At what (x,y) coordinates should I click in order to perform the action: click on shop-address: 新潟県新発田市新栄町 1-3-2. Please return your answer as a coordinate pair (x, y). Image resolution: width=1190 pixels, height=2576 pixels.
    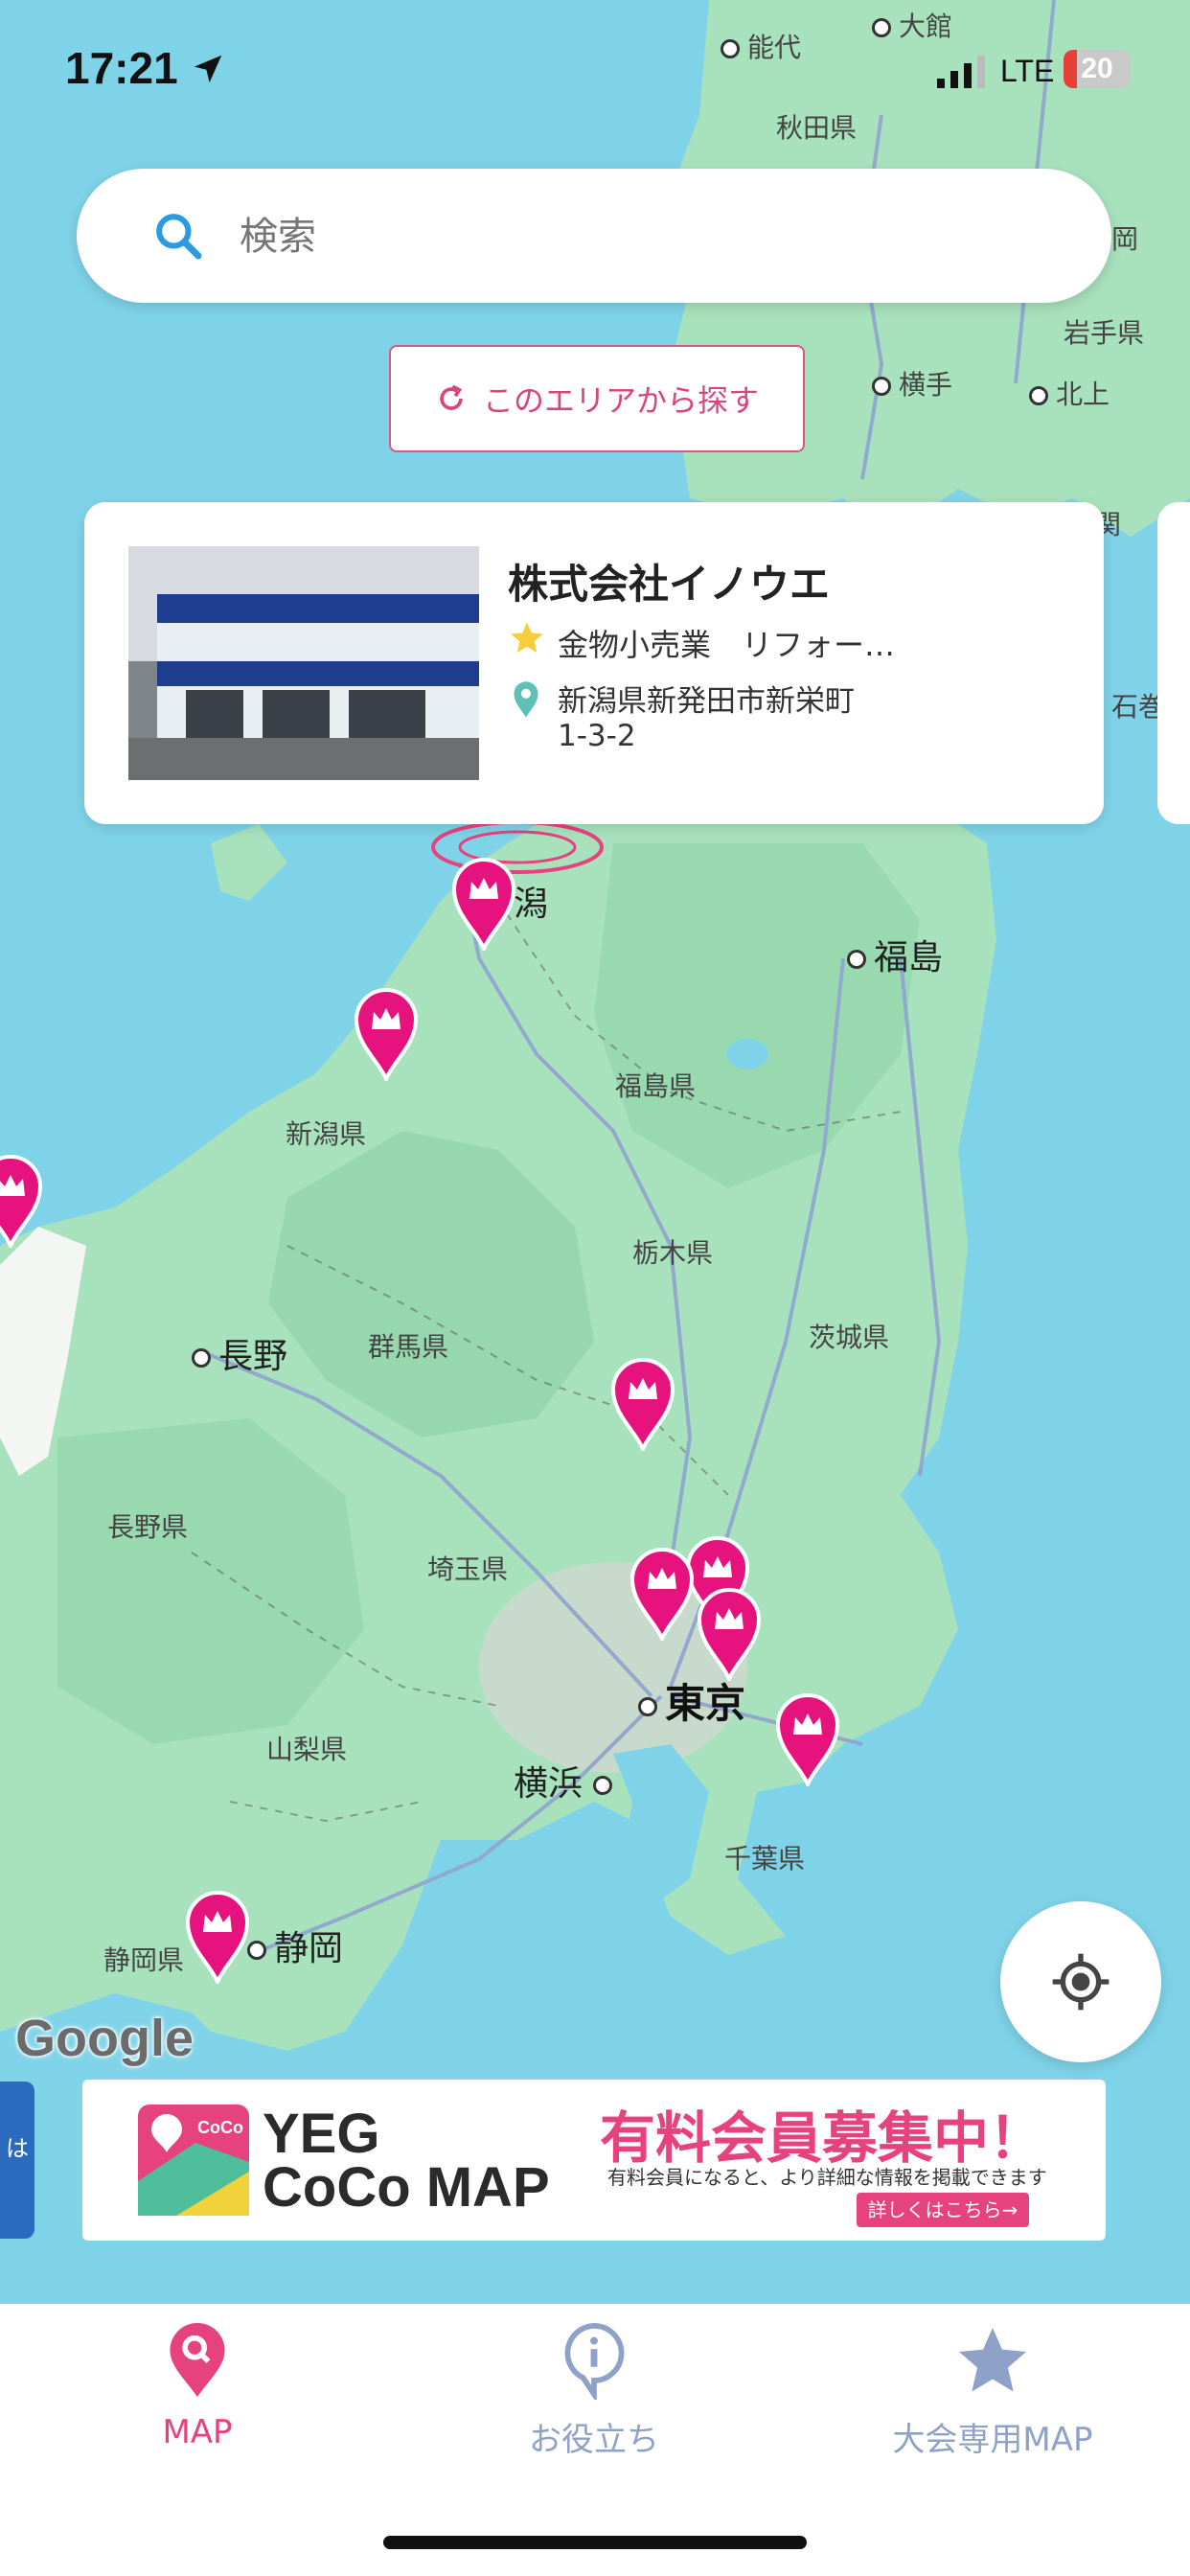
    Looking at the image, I should click on (759, 718).